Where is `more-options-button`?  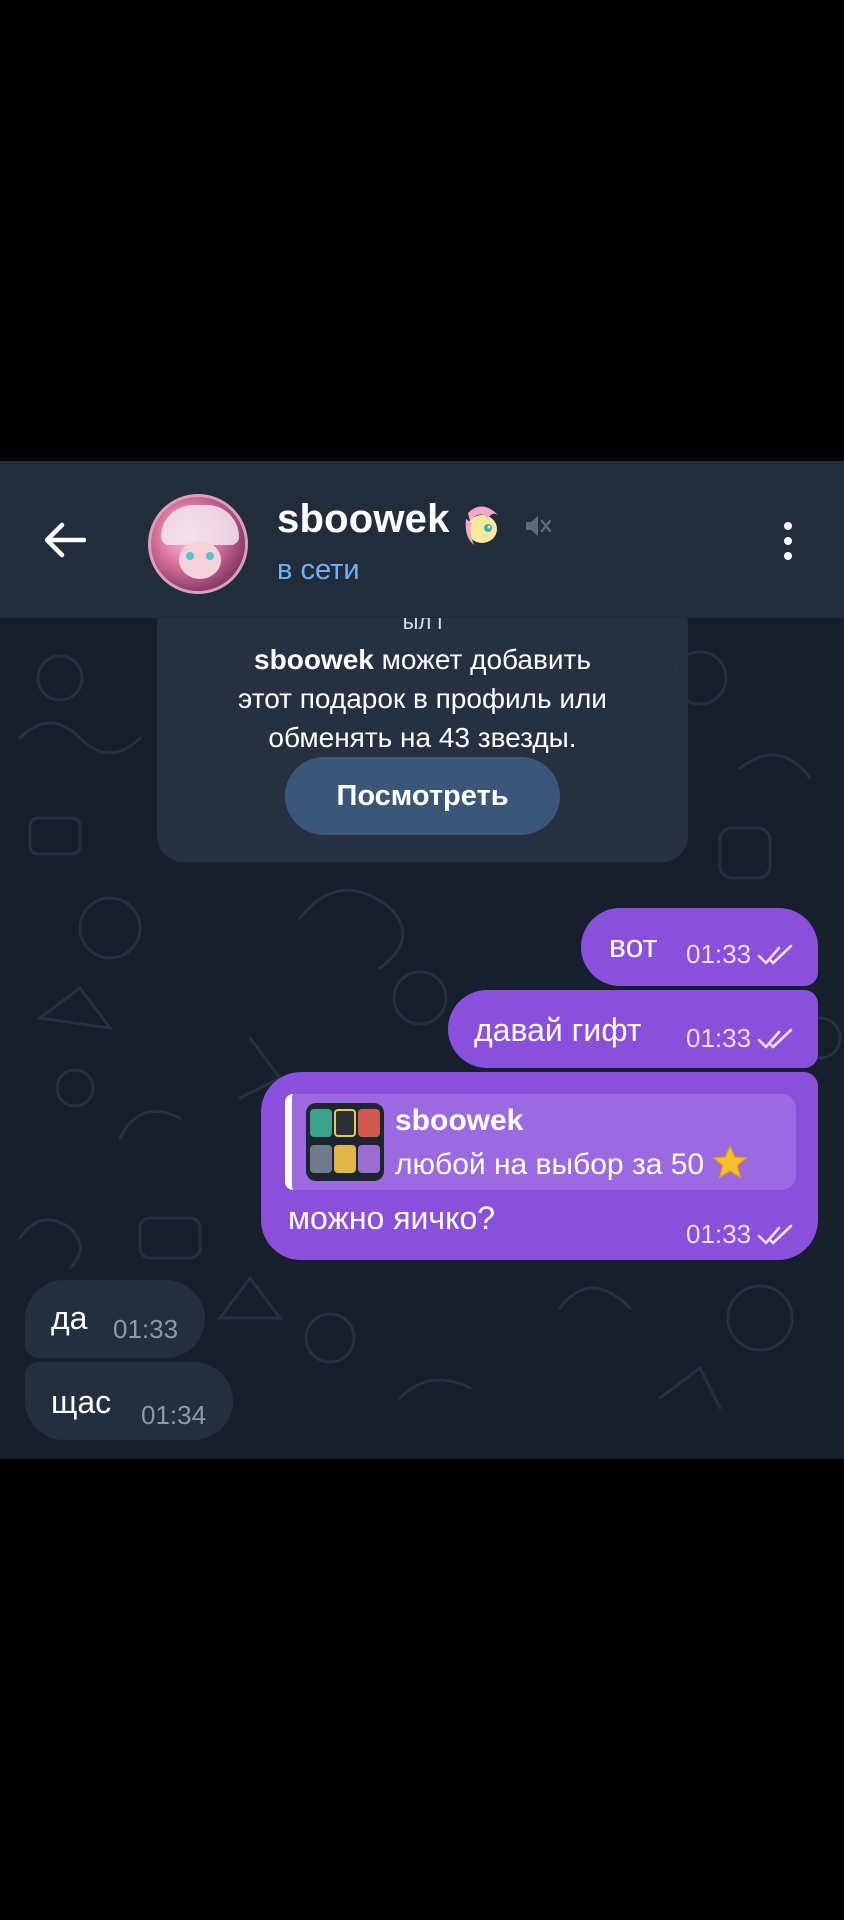
more-options-button is located at coordinates (788, 541).